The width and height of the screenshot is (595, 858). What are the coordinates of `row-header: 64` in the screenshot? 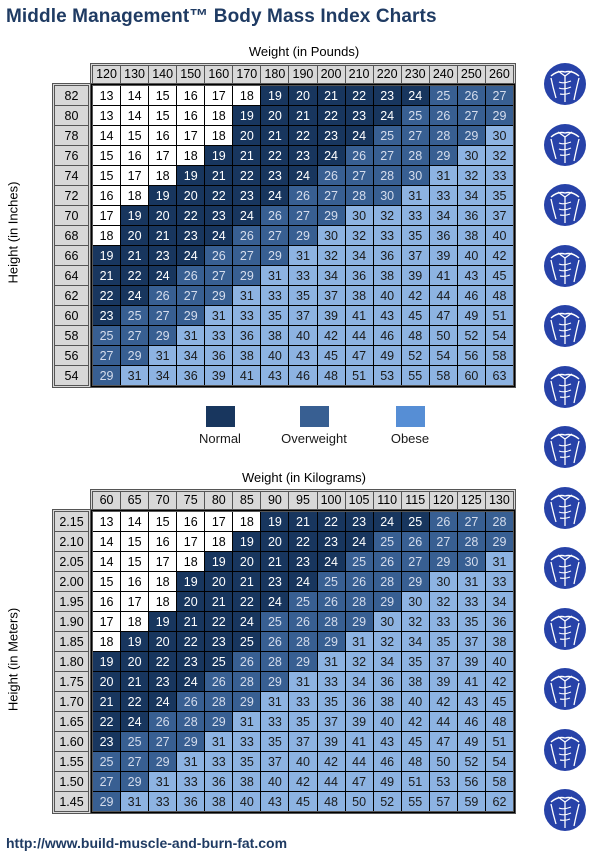 It's located at (71, 275).